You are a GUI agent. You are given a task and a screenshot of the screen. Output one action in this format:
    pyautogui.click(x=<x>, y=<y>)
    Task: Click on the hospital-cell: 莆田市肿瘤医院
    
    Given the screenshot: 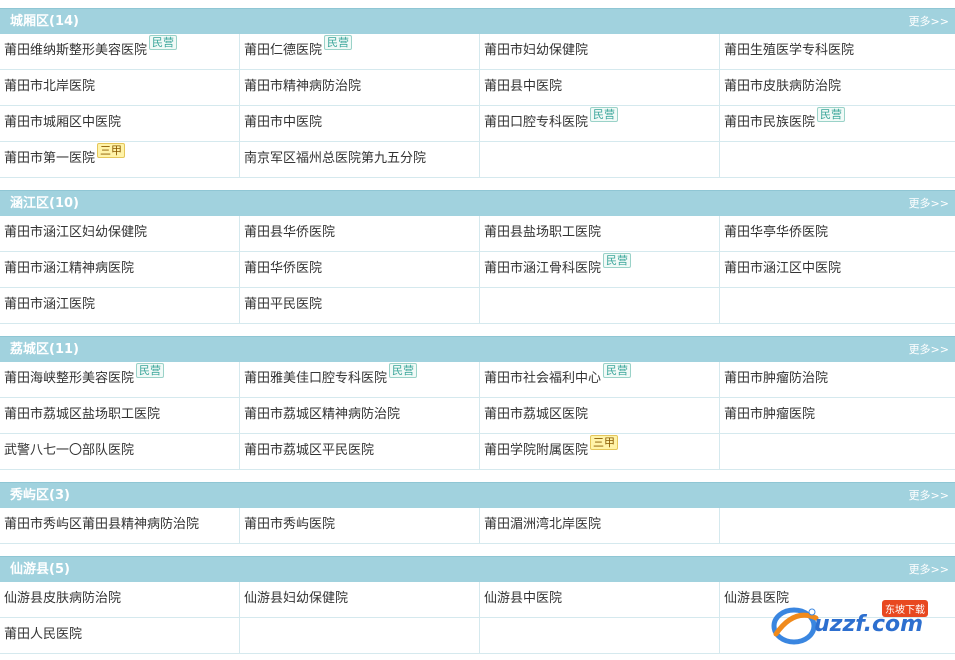 What is the action you would take?
    pyautogui.click(x=837, y=416)
    